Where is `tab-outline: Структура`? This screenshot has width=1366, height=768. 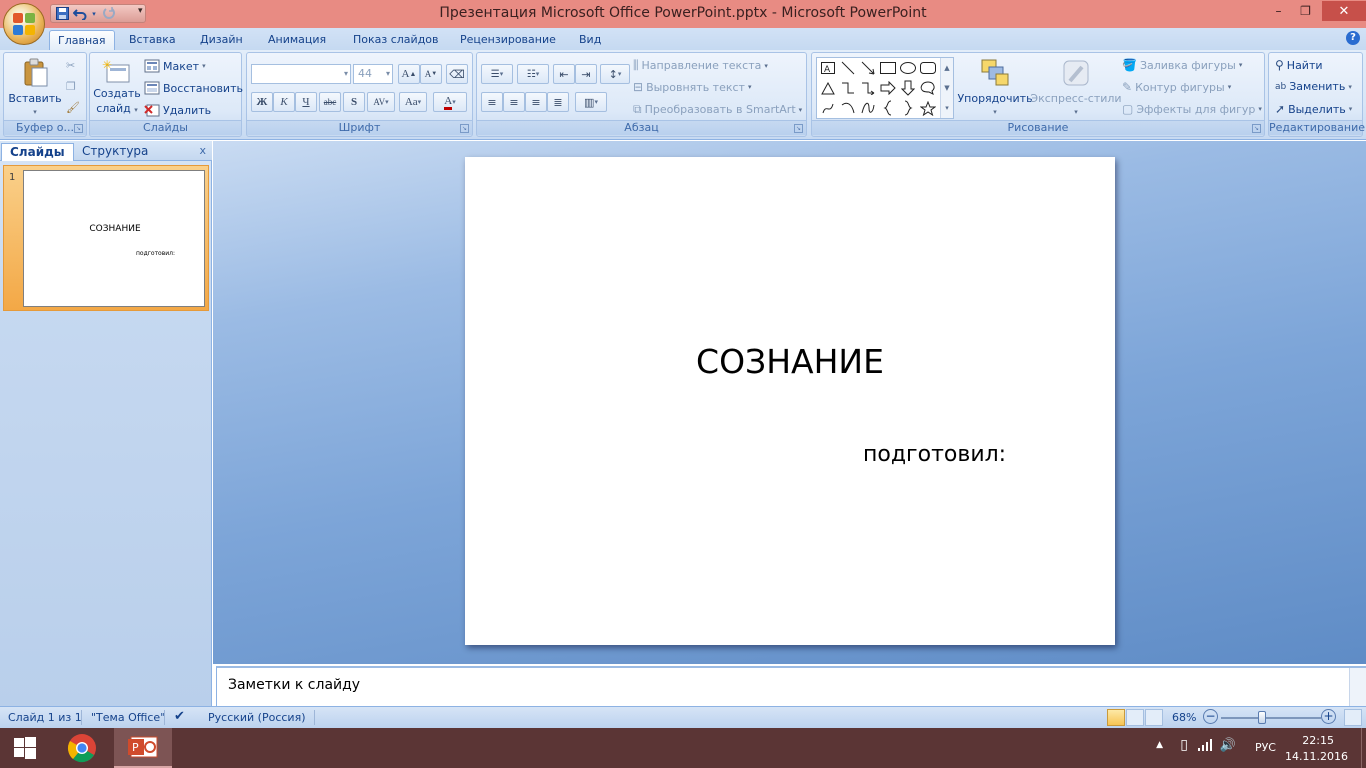 tab-outline: Структура is located at coordinates (115, 152).